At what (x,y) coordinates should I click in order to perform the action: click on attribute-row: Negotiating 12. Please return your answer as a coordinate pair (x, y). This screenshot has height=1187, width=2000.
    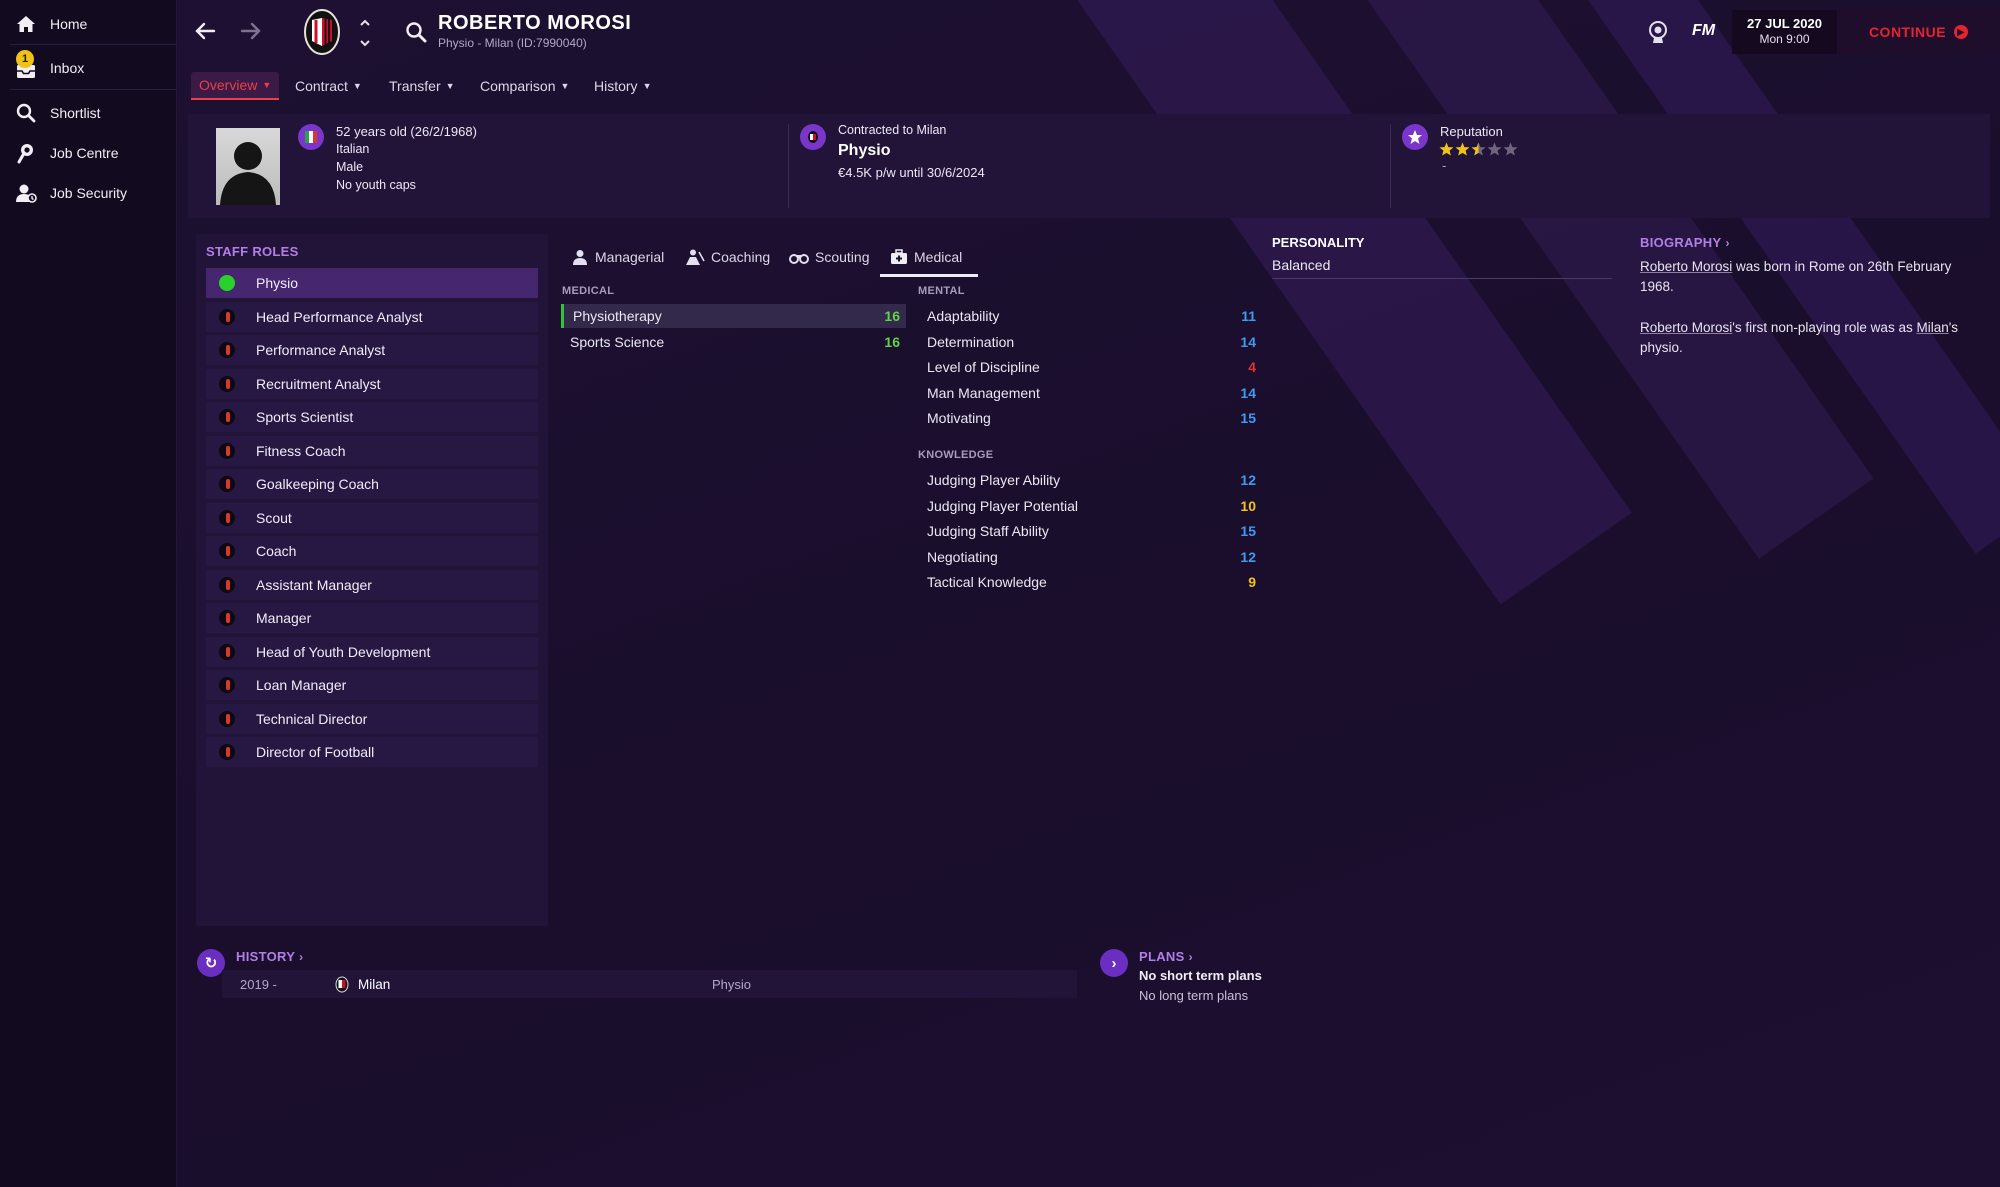
    Looking at the image, I should click on (1090, 557).